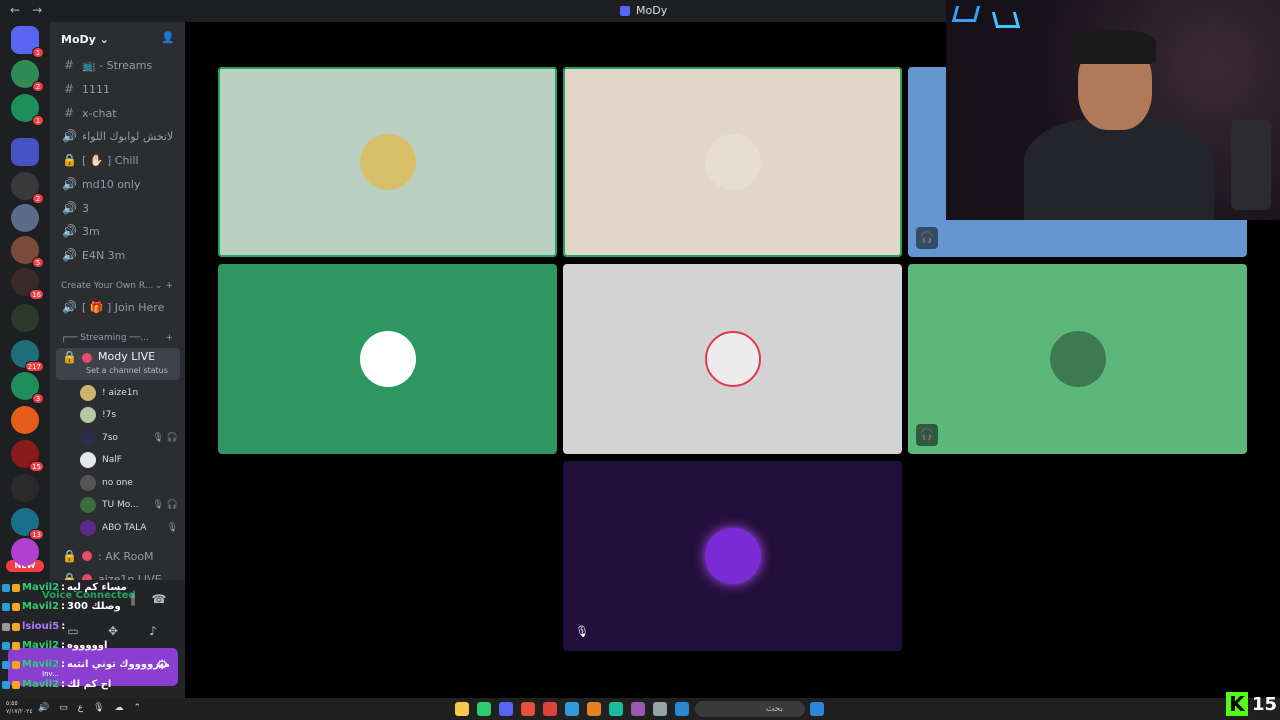 This screenshot has height=720, width=1280. What do you see at coordinates (110, 438) in the screenshot?
I see `member-name: 7so` at bounding box center [110, 438].